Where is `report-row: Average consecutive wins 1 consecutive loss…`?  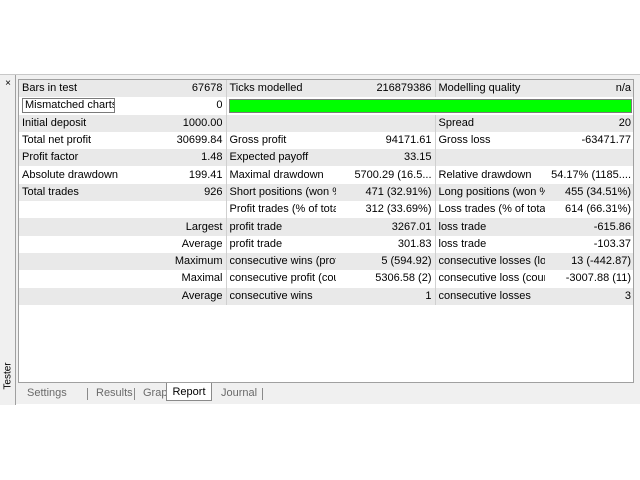 report-row: Average consecutive wins 1 consecutive loss… is located at coordinates (326, 296).